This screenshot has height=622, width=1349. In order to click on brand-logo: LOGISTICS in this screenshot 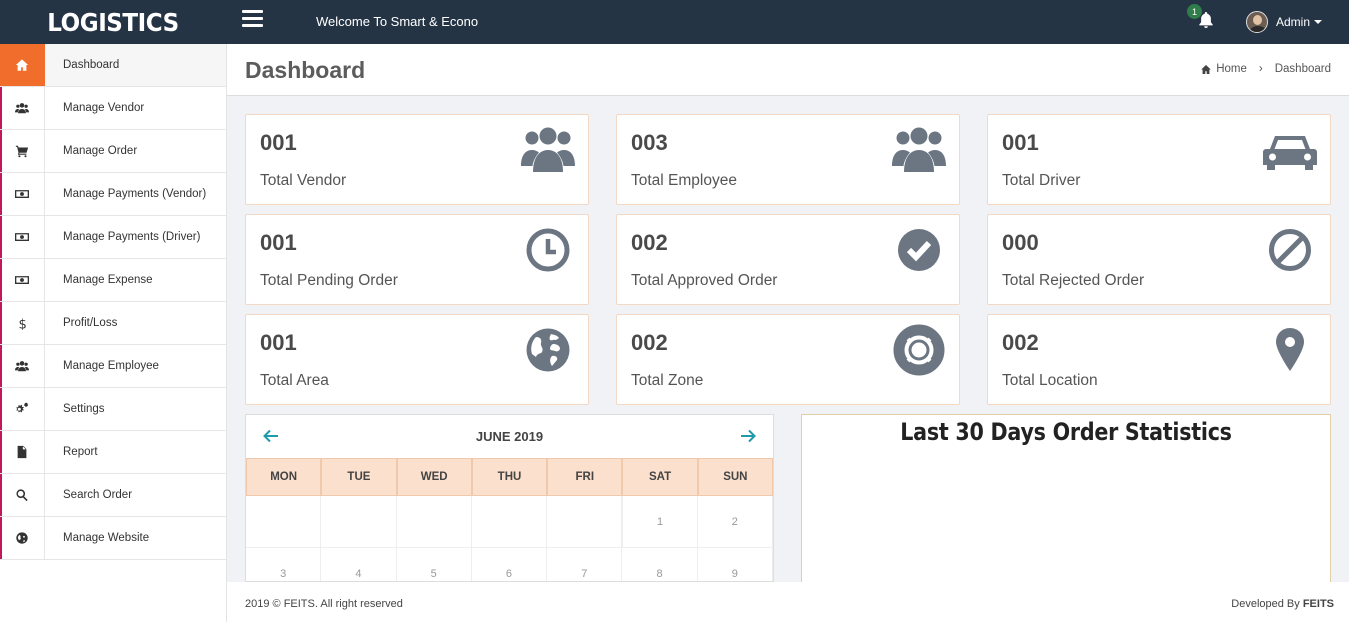, I will do `click(113, 22)`.